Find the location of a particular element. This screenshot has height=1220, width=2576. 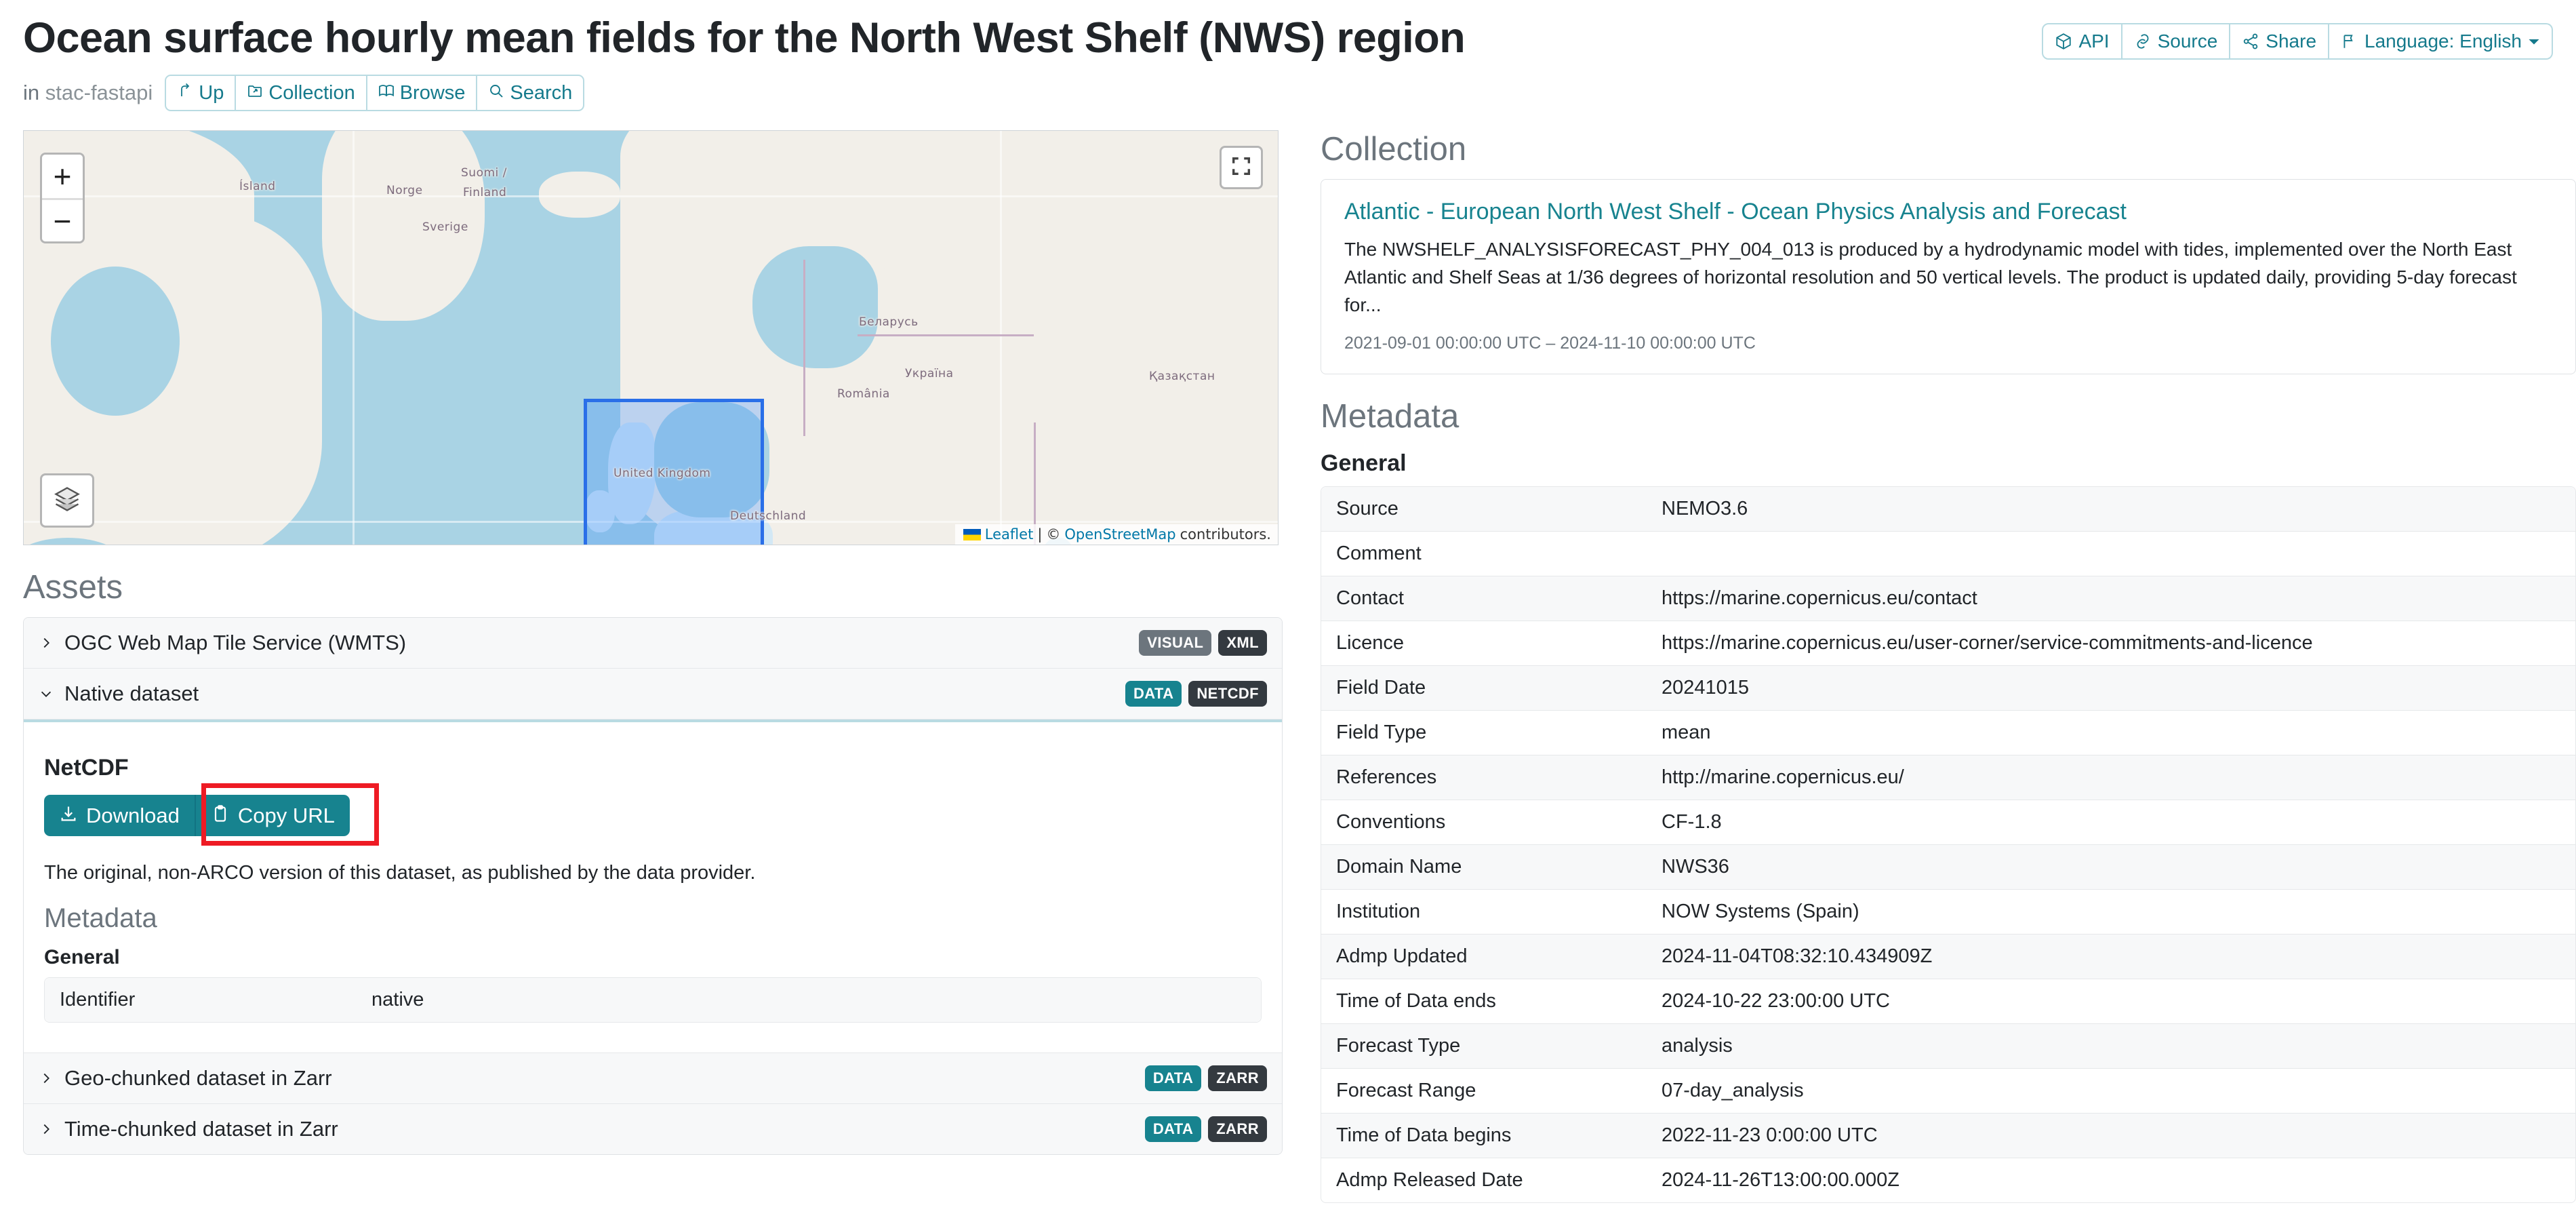

table-cell-value: mean is located at coordinates (1686, 733).